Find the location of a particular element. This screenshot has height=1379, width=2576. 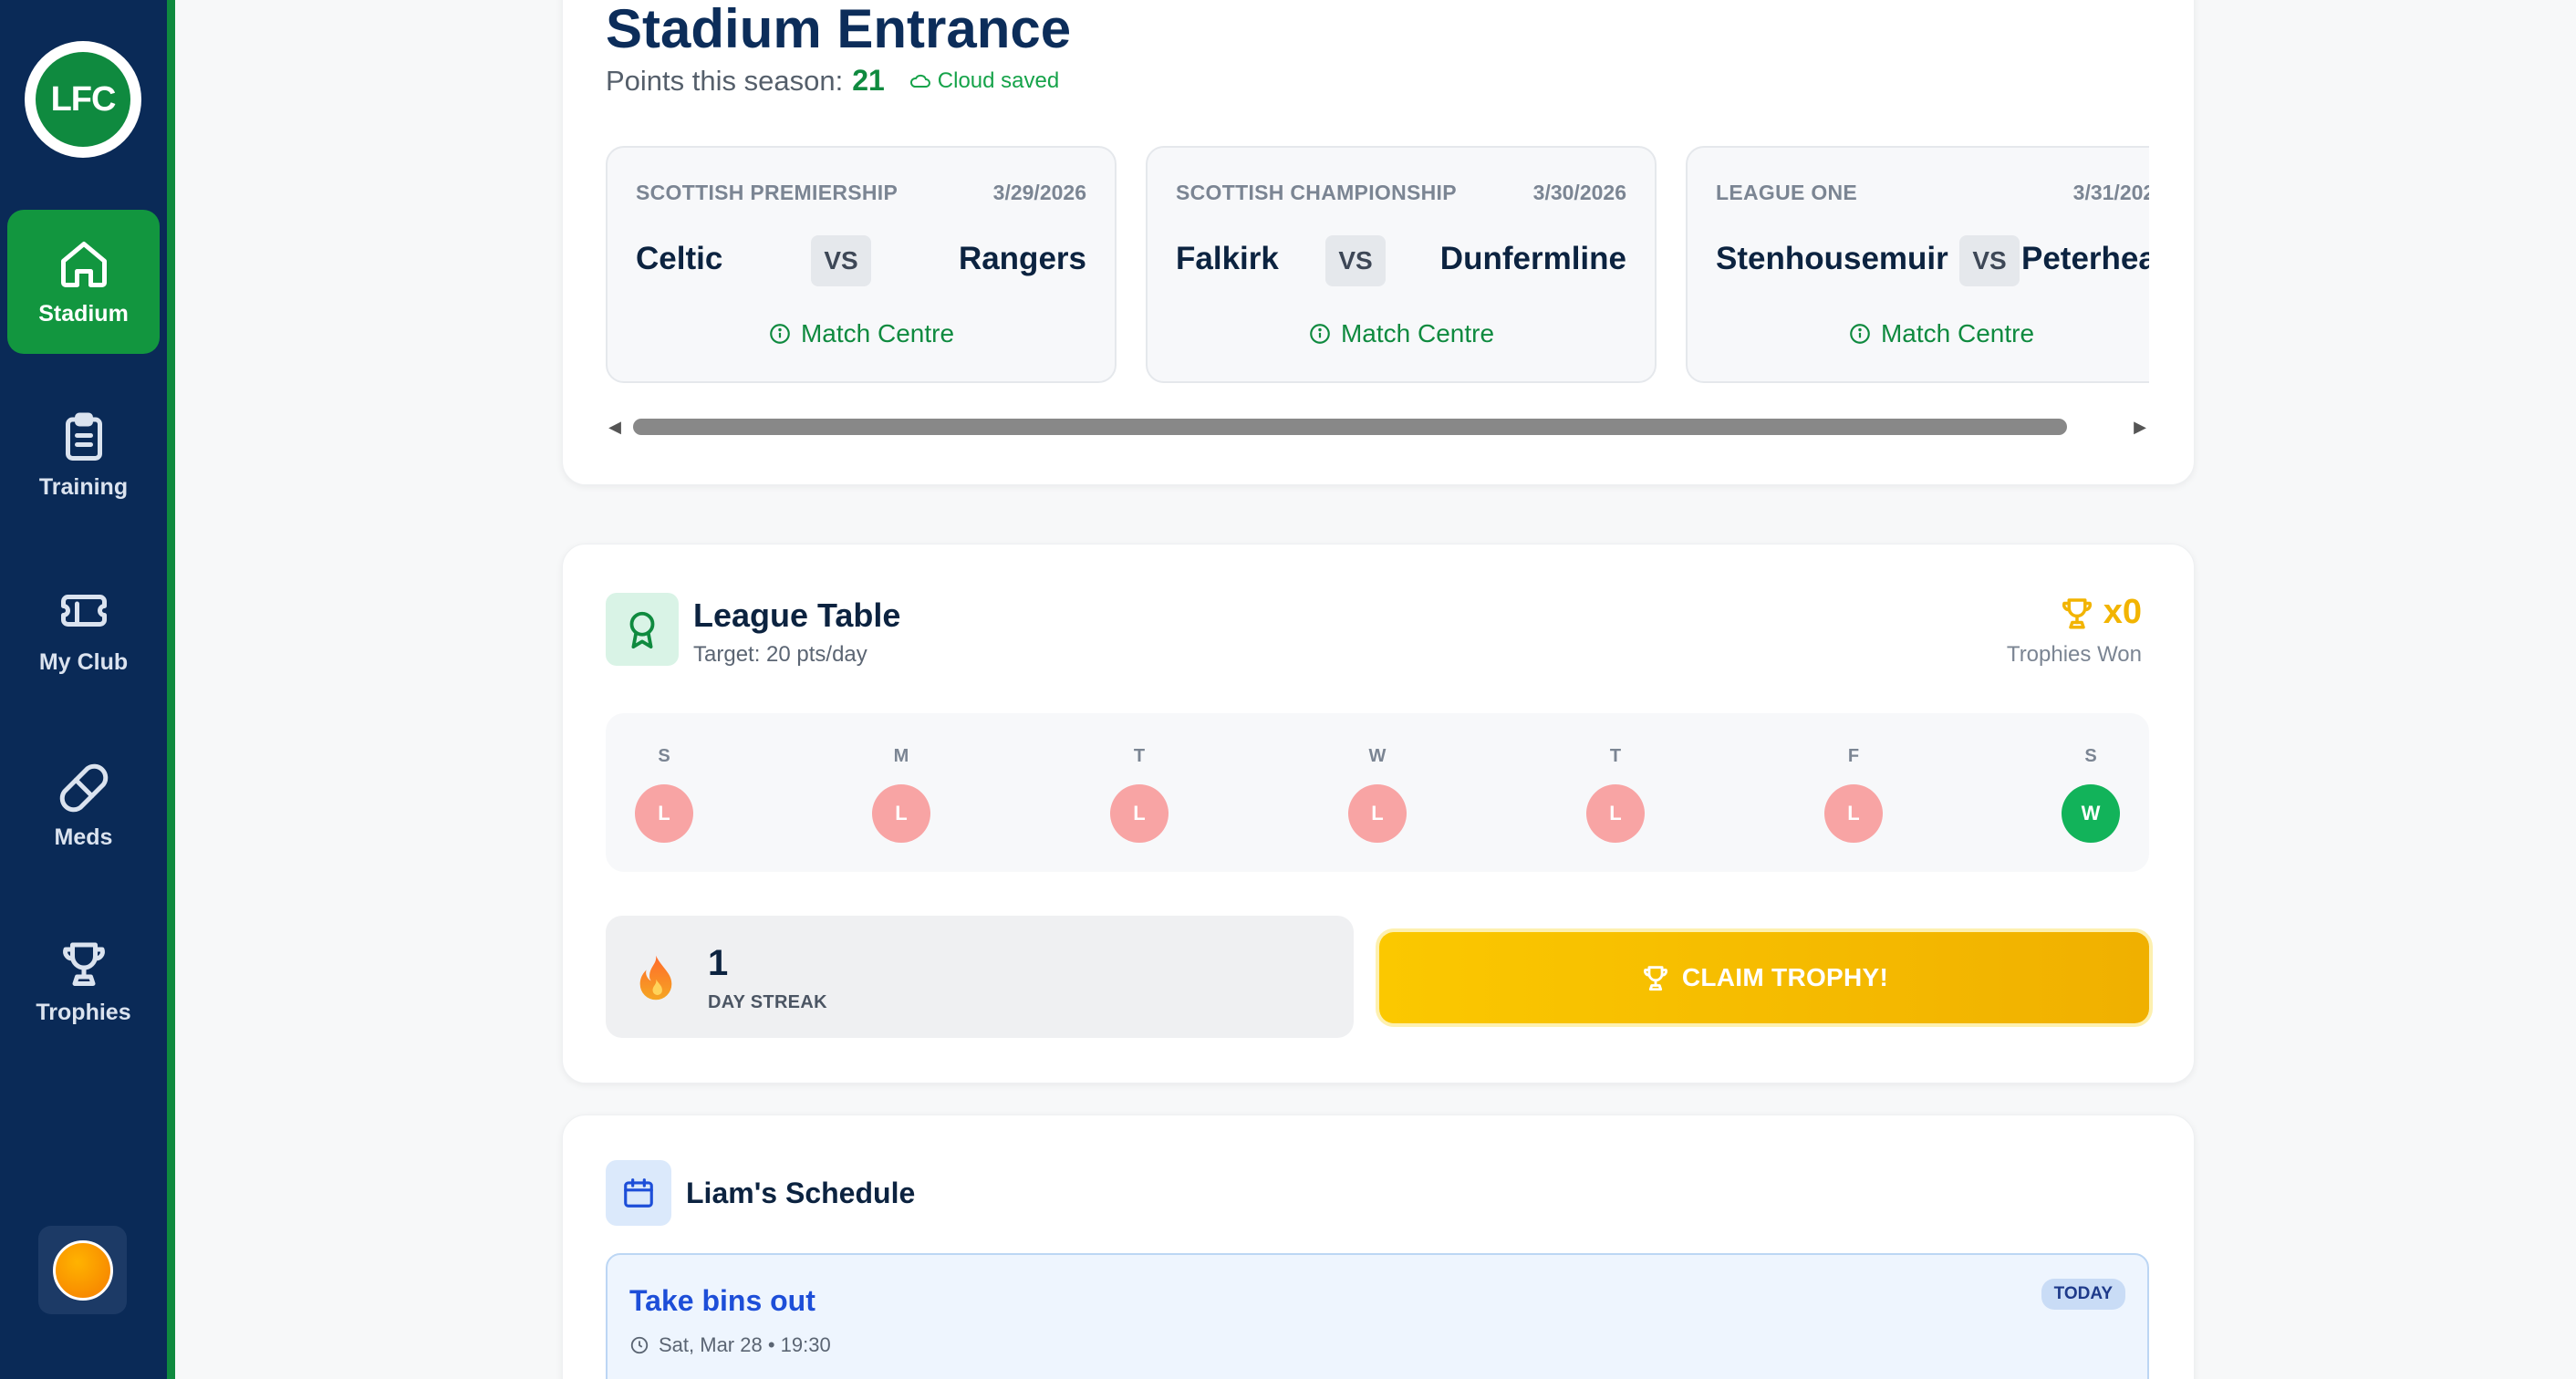

flame-icon is located at coordinates (655, 978).